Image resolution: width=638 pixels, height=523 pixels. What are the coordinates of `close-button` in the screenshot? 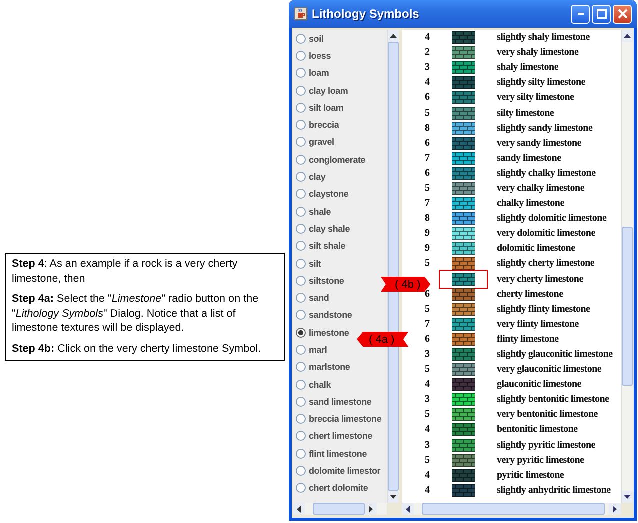 It's located at (622, 14).